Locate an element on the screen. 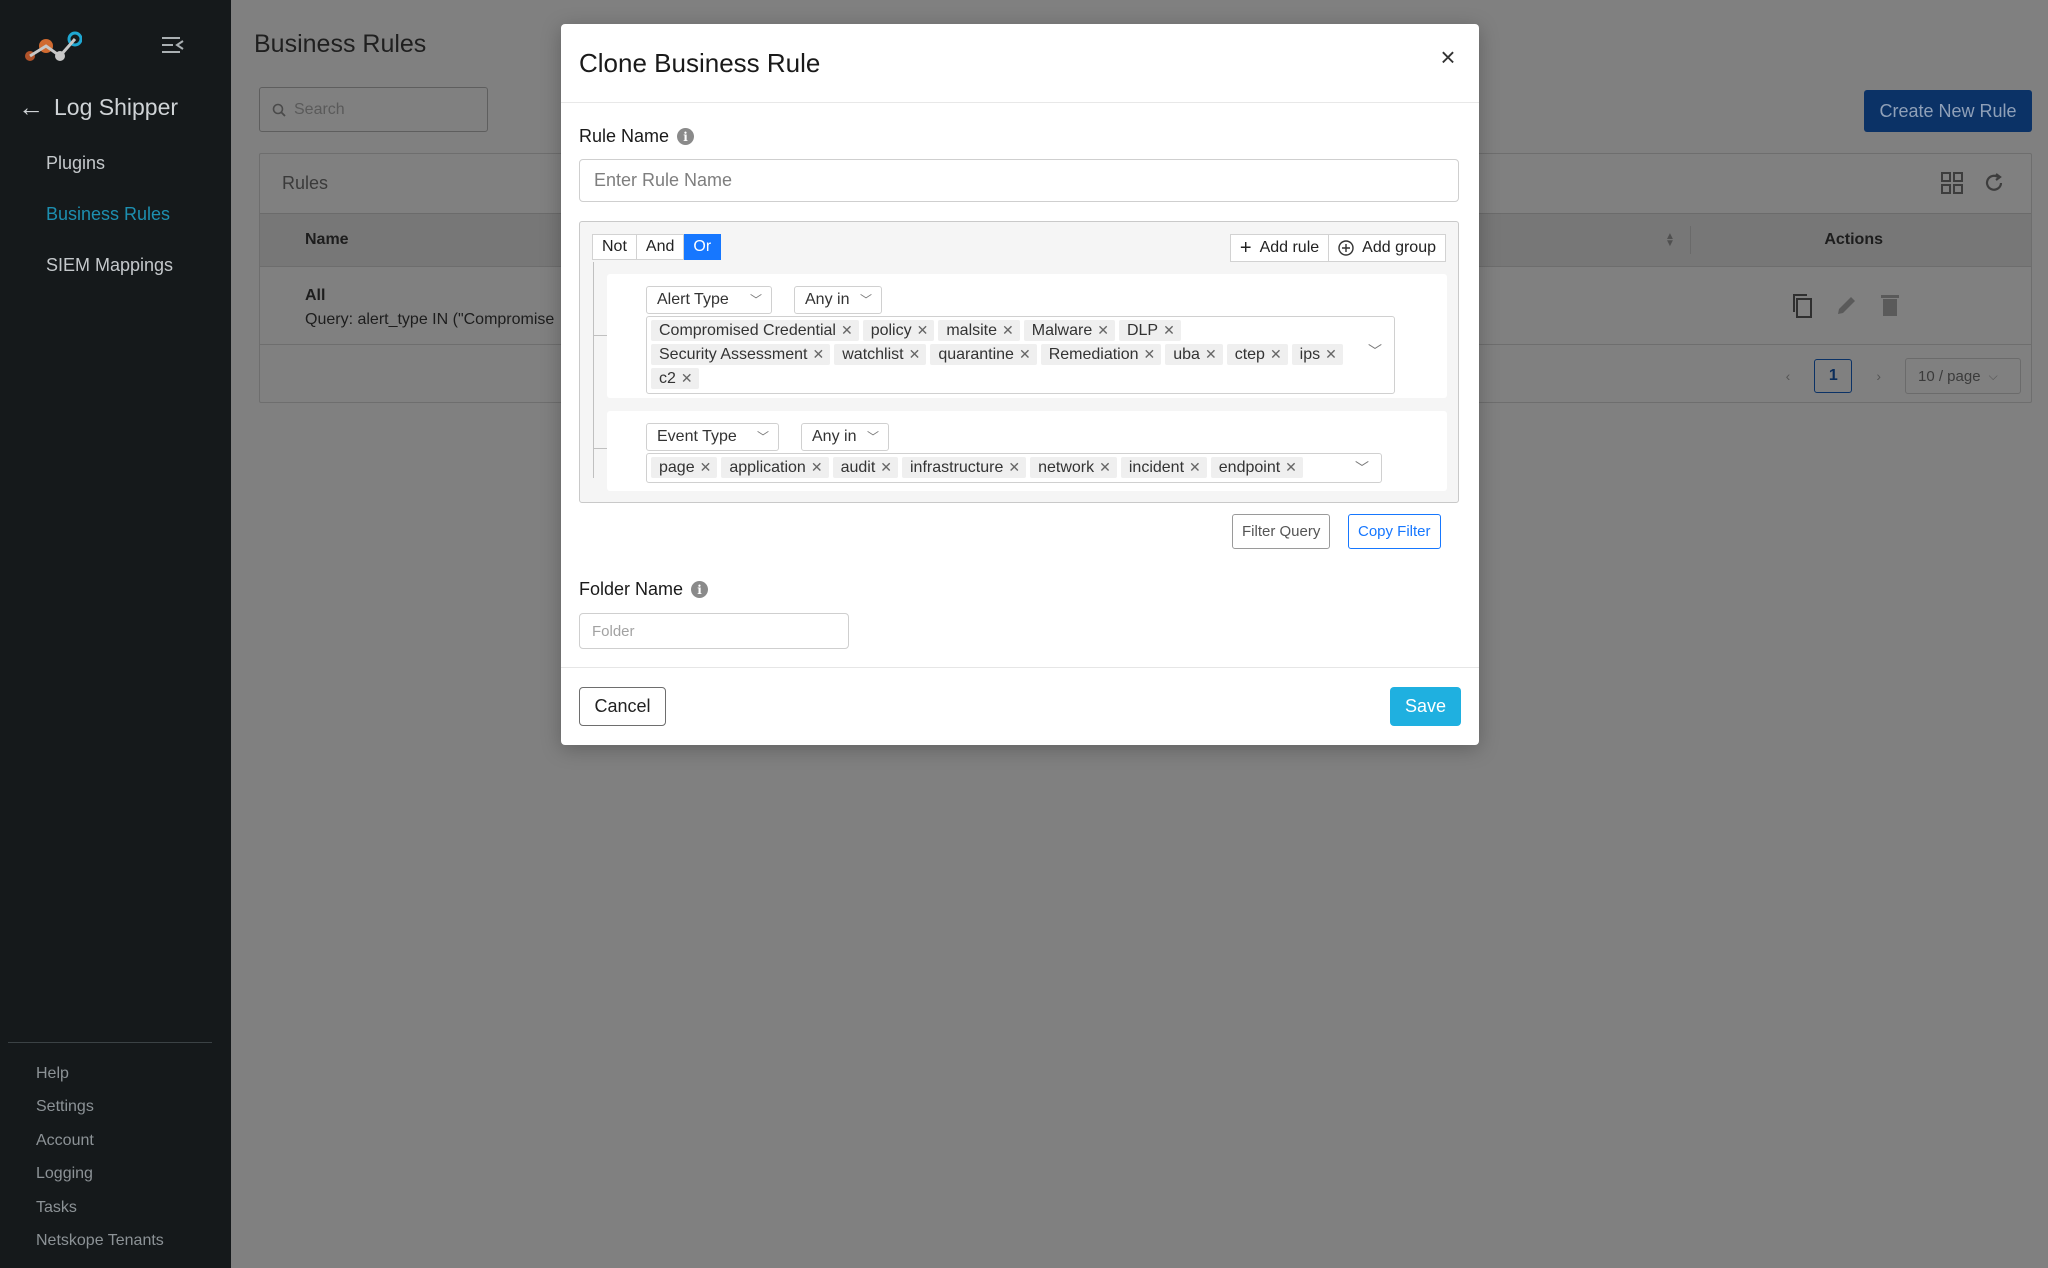 The width and height of the screenshot is (2048, 1268). value-tag: application ✕ is located at coordinates (775, 467).